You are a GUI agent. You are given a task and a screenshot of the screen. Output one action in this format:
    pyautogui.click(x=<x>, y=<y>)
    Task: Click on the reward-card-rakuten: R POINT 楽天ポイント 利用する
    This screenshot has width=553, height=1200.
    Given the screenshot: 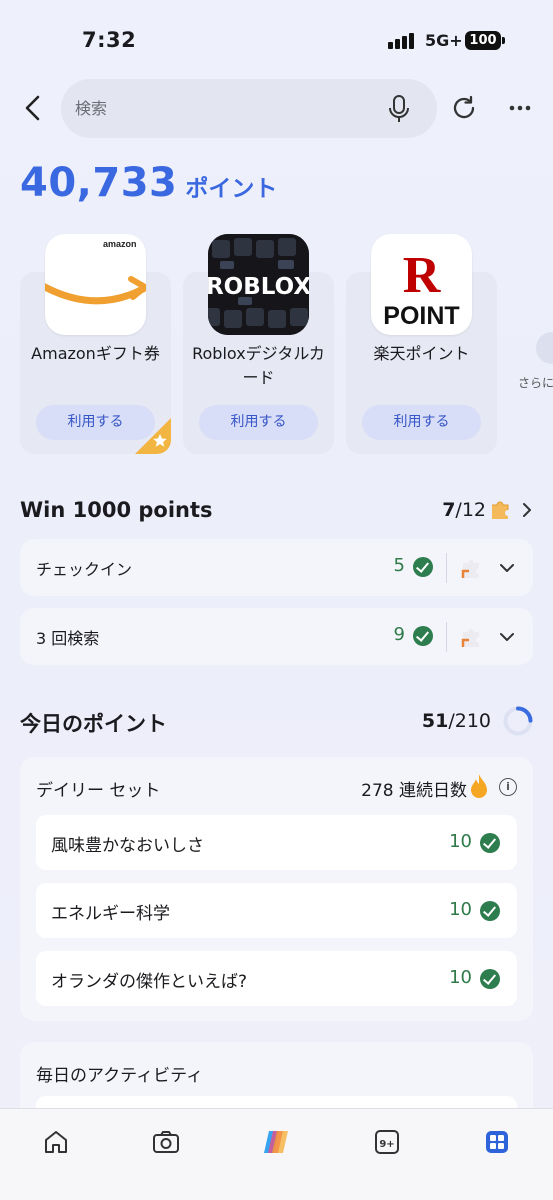 What is the action you would take?
    pyautogui.click(x=421, y=344)
    